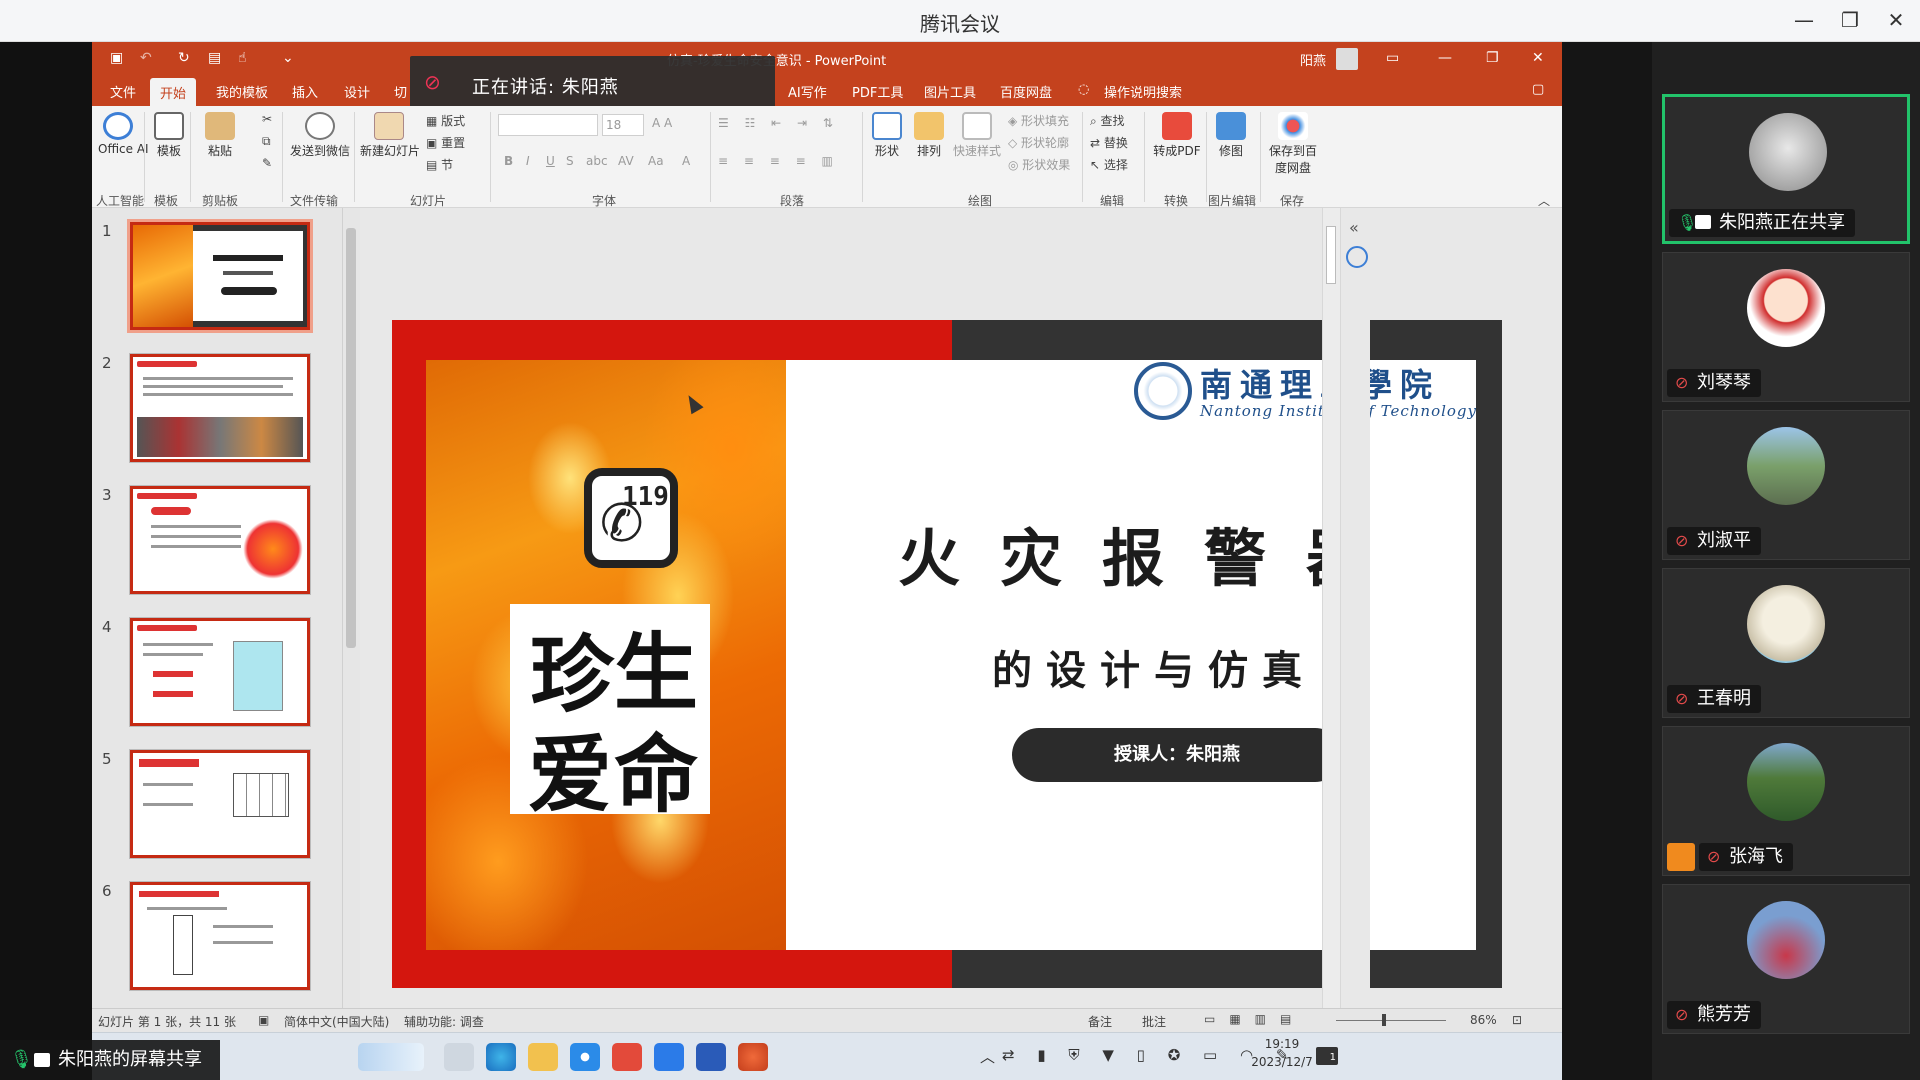  Describe the element at coordinates (1384, 1020) in the screenshot. I see `zoom-slider-thumb` at that location.